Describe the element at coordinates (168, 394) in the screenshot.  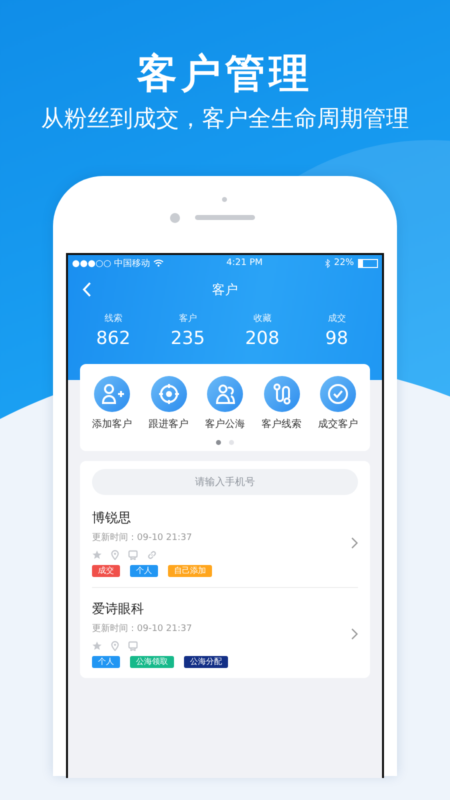
I see `target-icon` at that location.